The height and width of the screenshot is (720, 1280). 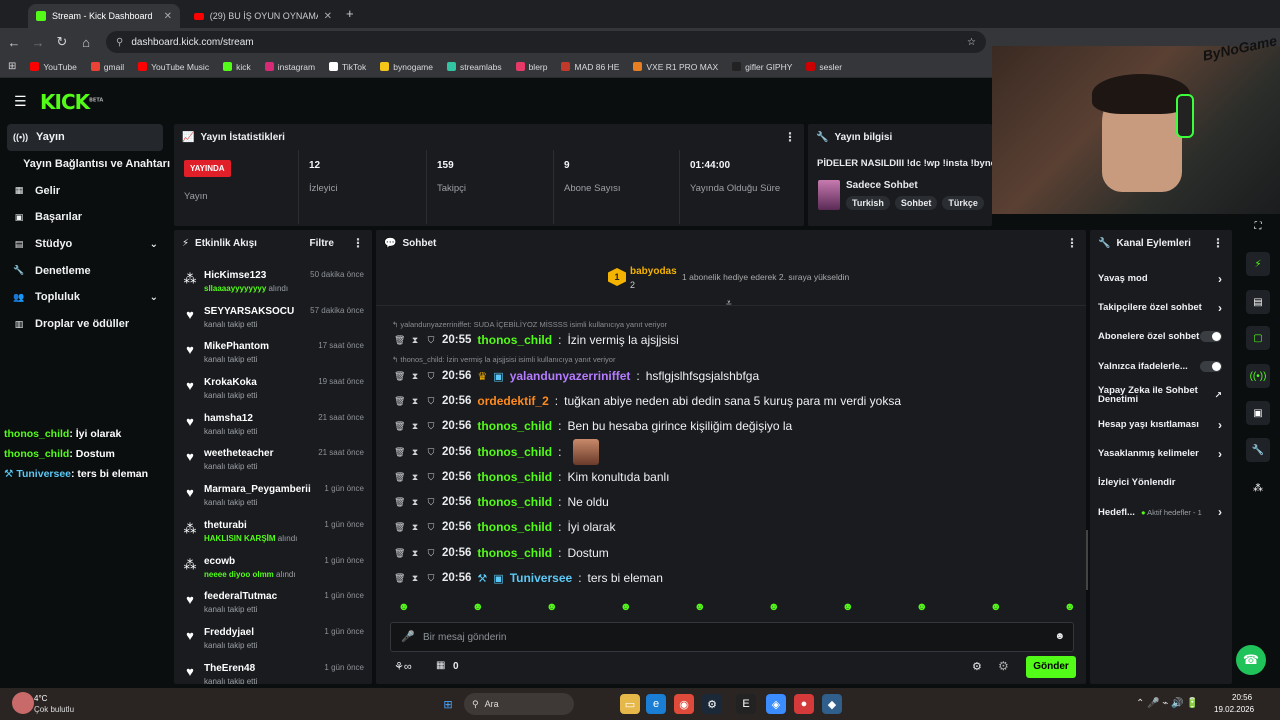 What do you see at coordinates (474, 67) in the screenshot?
I see `bookmark-item: streamlabs` at bounding box center [474, 67].